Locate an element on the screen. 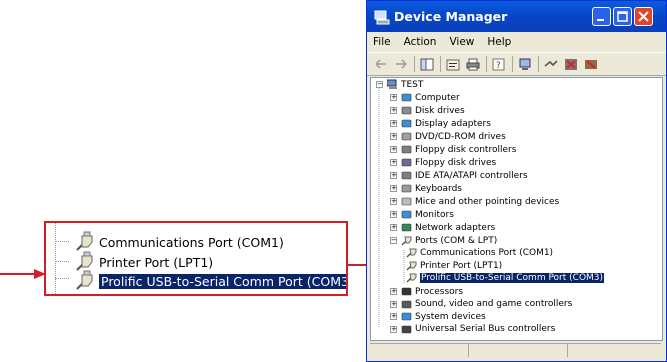 The width and height of the screenshot is (667, 362). maximize-button is located at coordinates (622, 16).